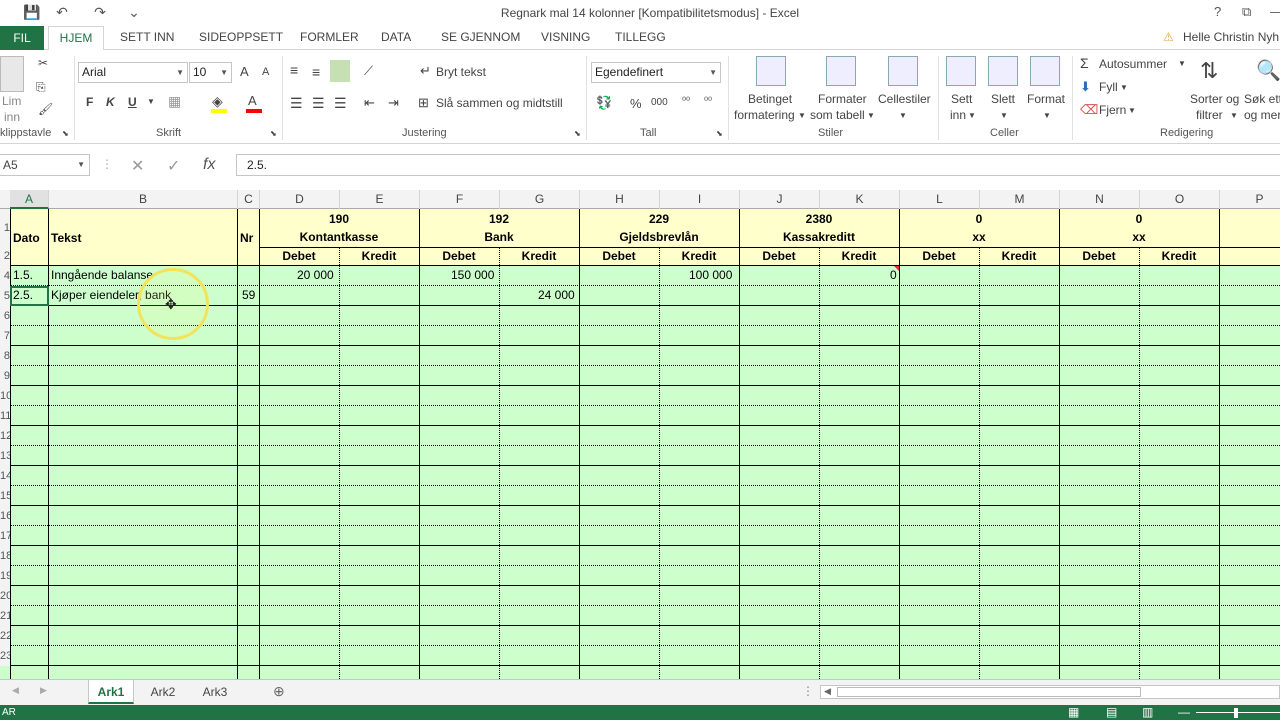 The height and width of the screenshot is (720, 1280). Describe the element at coordinates (819, 227) in the screenshot. I see `account-header: 2380 Kassakreditt` at that location.